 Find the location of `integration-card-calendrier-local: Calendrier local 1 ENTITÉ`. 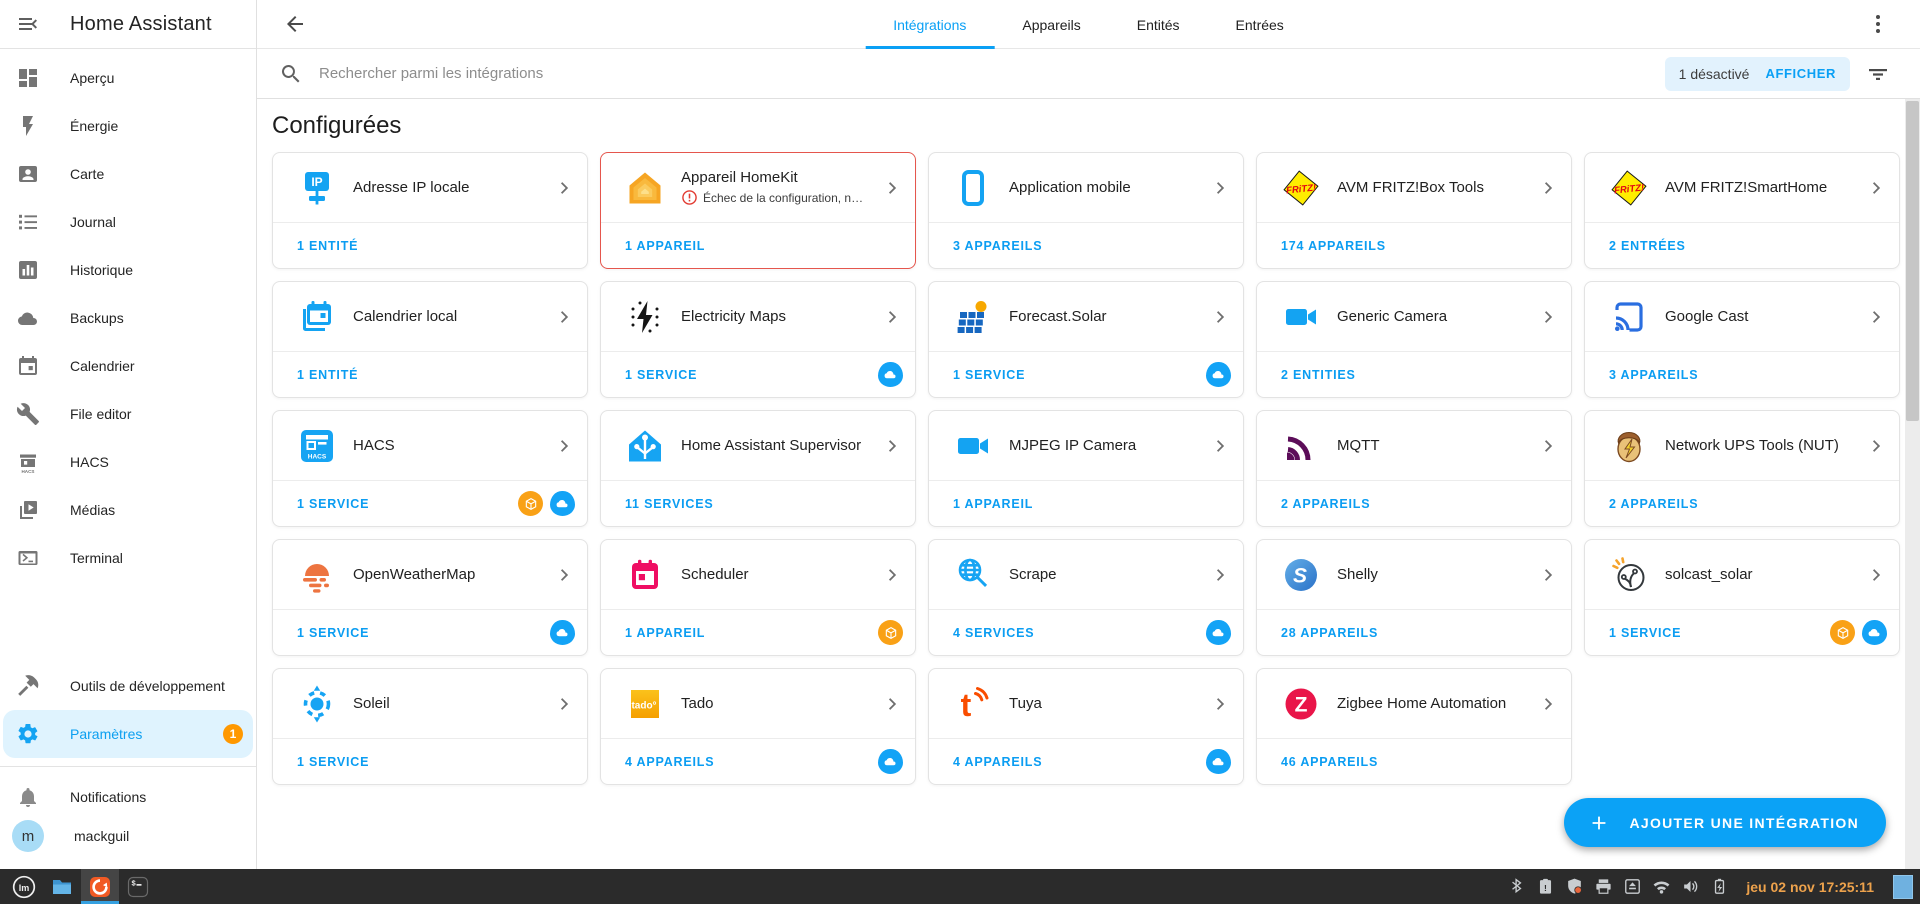

integration-card-calendrier-local: Calendrier local 1 ENTITÉ is located at coordinates (430, 339).